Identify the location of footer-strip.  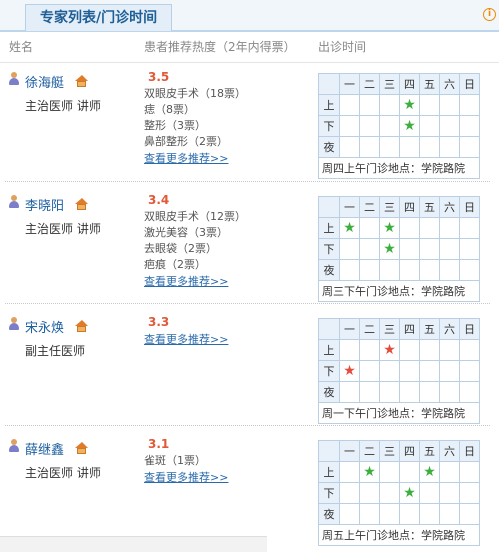
(133, 544).